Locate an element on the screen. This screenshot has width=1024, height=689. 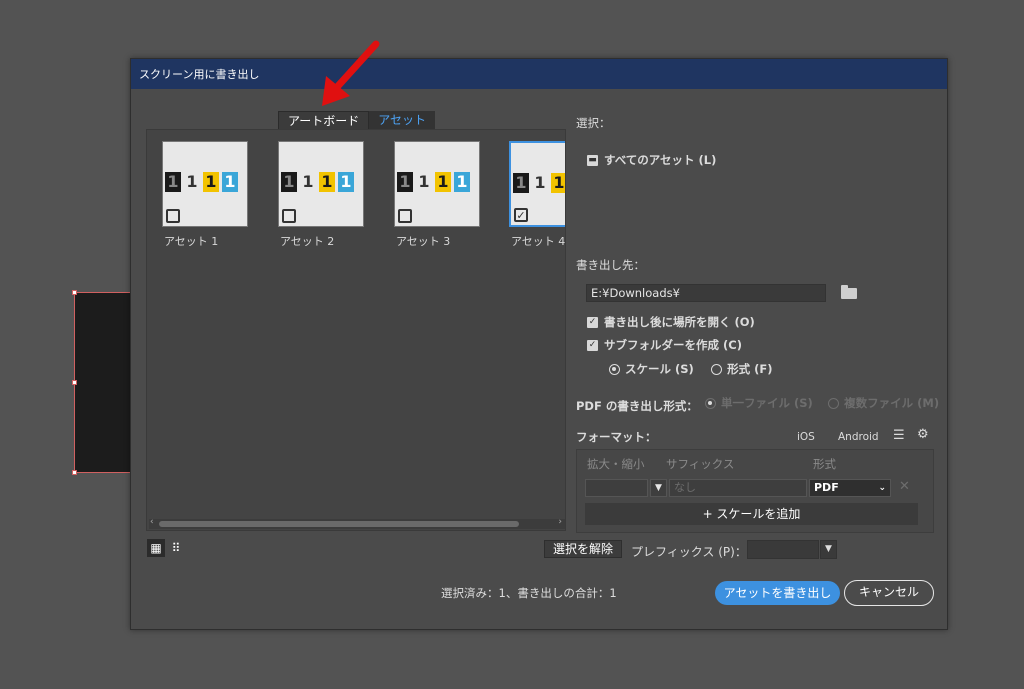
asset-label: アセット 1 is located at coordinates (191, 241).